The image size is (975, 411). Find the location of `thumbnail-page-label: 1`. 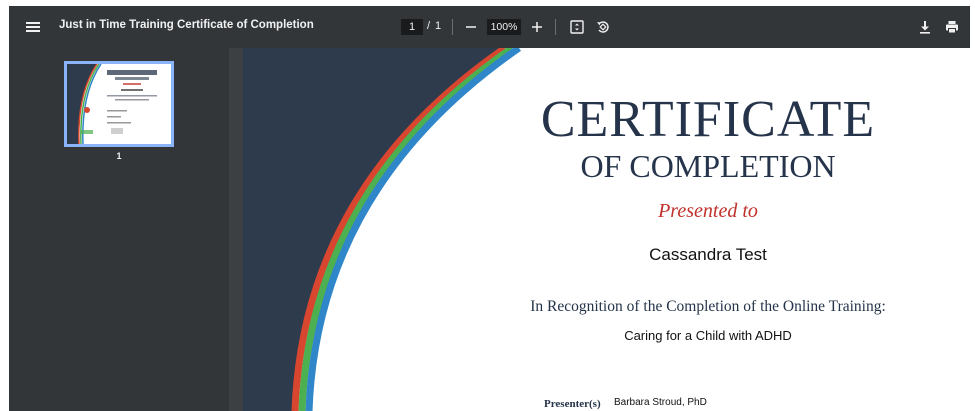

thumbnail-page-label: 1 is located at coordinates (119, 156).